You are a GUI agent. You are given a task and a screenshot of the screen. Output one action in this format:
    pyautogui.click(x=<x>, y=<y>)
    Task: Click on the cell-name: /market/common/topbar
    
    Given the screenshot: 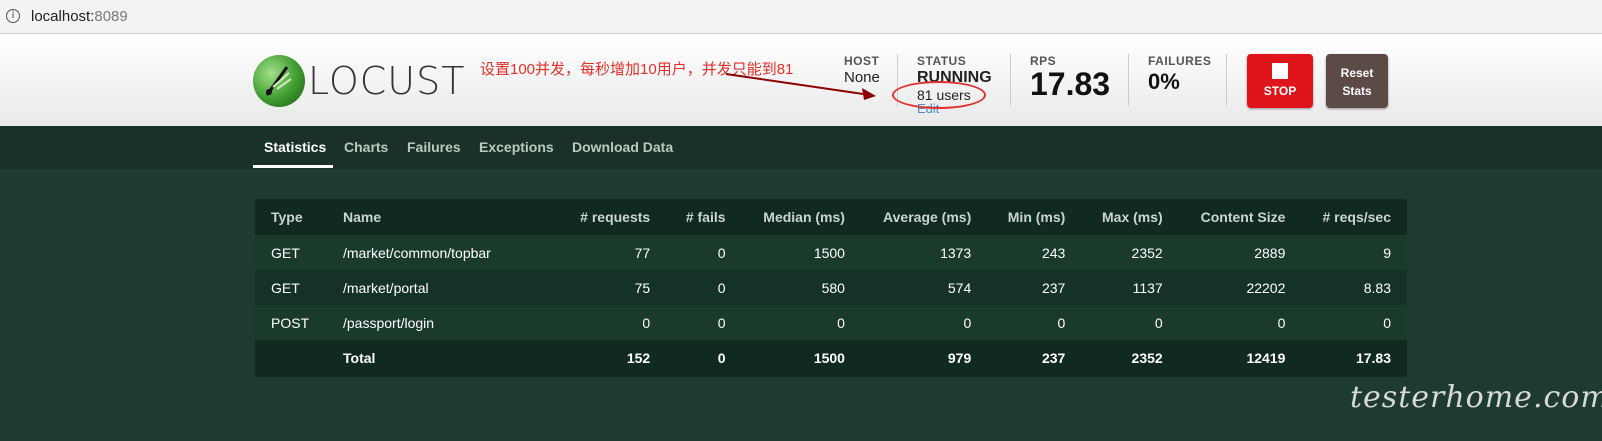 What is the action you would take?
    pyautogui.click(x=443, y=252)
    